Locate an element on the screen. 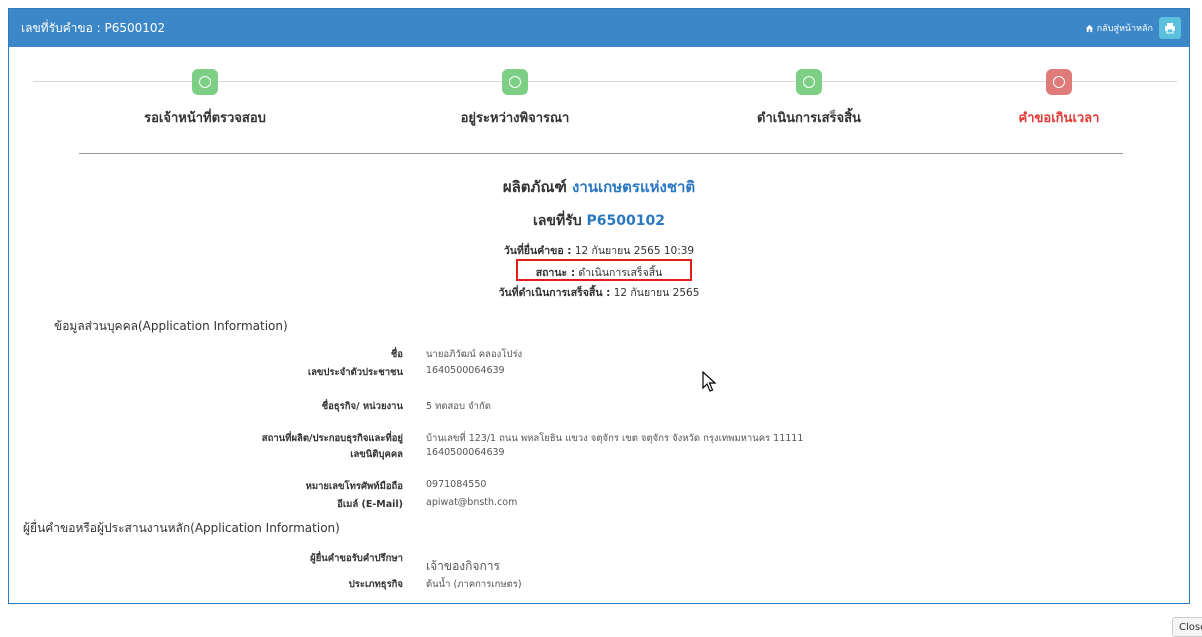  field-label: ชื่อ is located at coordinates (396, 354).